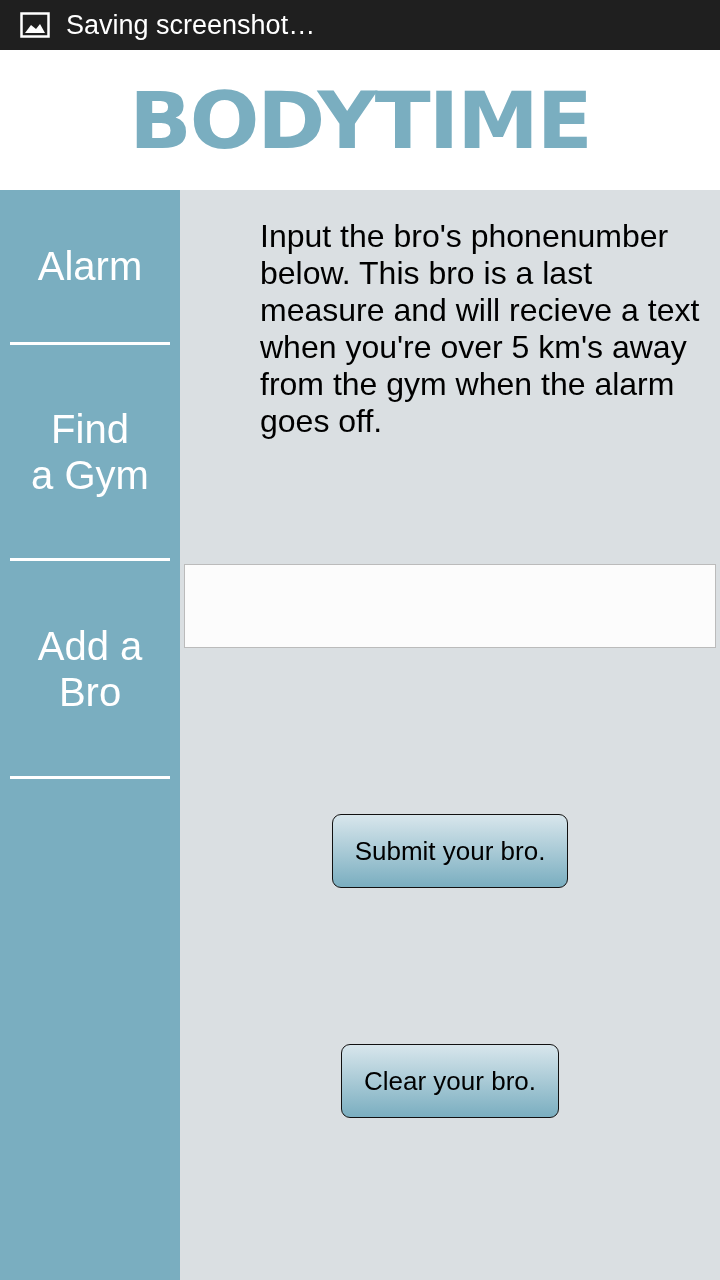 The image size is (720, 1280). I want to click on clear-button: Clear your bro., so click(450, 1081).